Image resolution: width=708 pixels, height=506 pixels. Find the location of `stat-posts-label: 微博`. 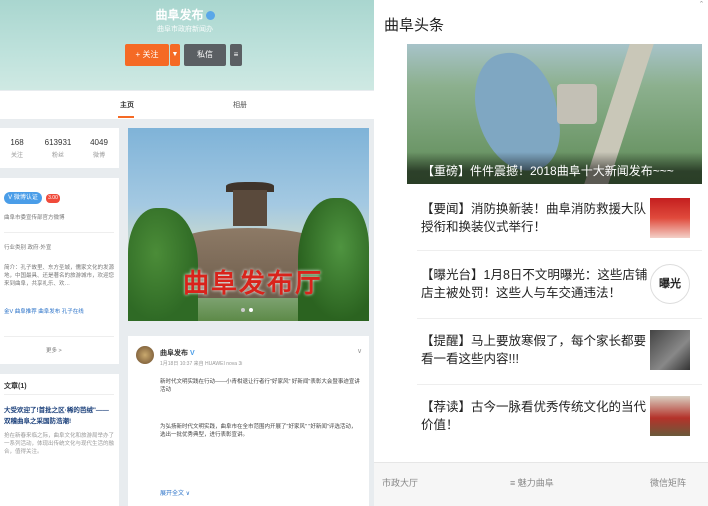

stat-posts-label: 微博 is located at coordinates (98, 156).